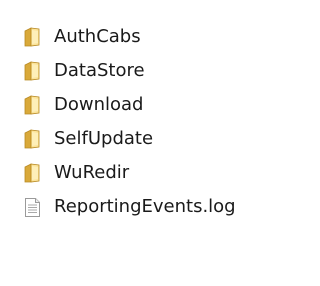 The image size is (320, 286). I want to click on item-name: Download, so click(99, 104).